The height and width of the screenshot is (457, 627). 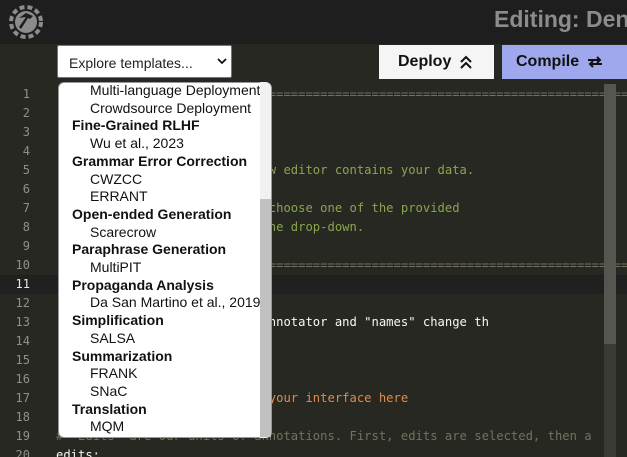 What do you see at coordinates (107, 426) in the screenshot?
I see `dropdown-option: MQM` at bounding box center [107, 426].